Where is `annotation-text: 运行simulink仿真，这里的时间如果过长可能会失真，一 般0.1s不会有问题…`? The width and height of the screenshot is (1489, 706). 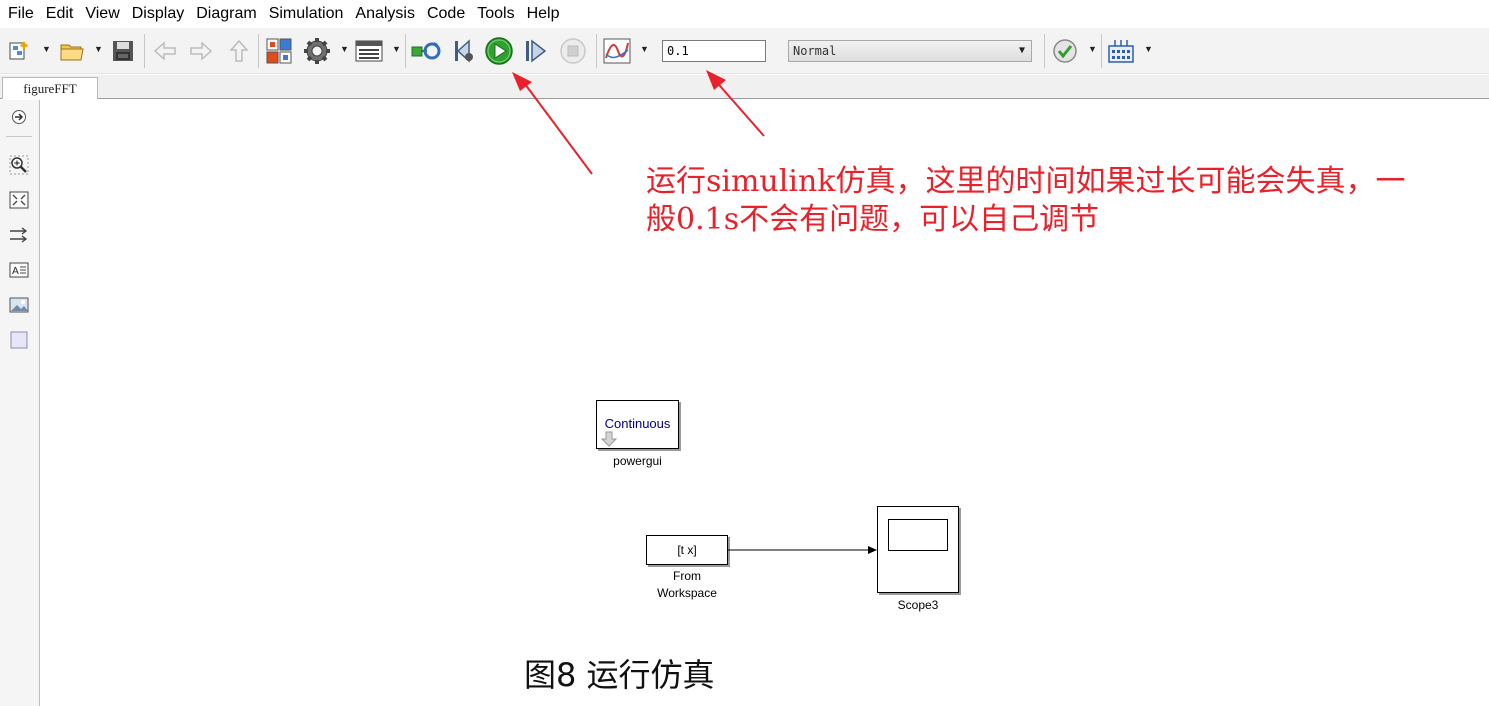 annotation-text: 运行simulink仿真，这里的时间如果过长可能会失真，一 般0.1s不会有问题… is located at coordinates (1066, 201).